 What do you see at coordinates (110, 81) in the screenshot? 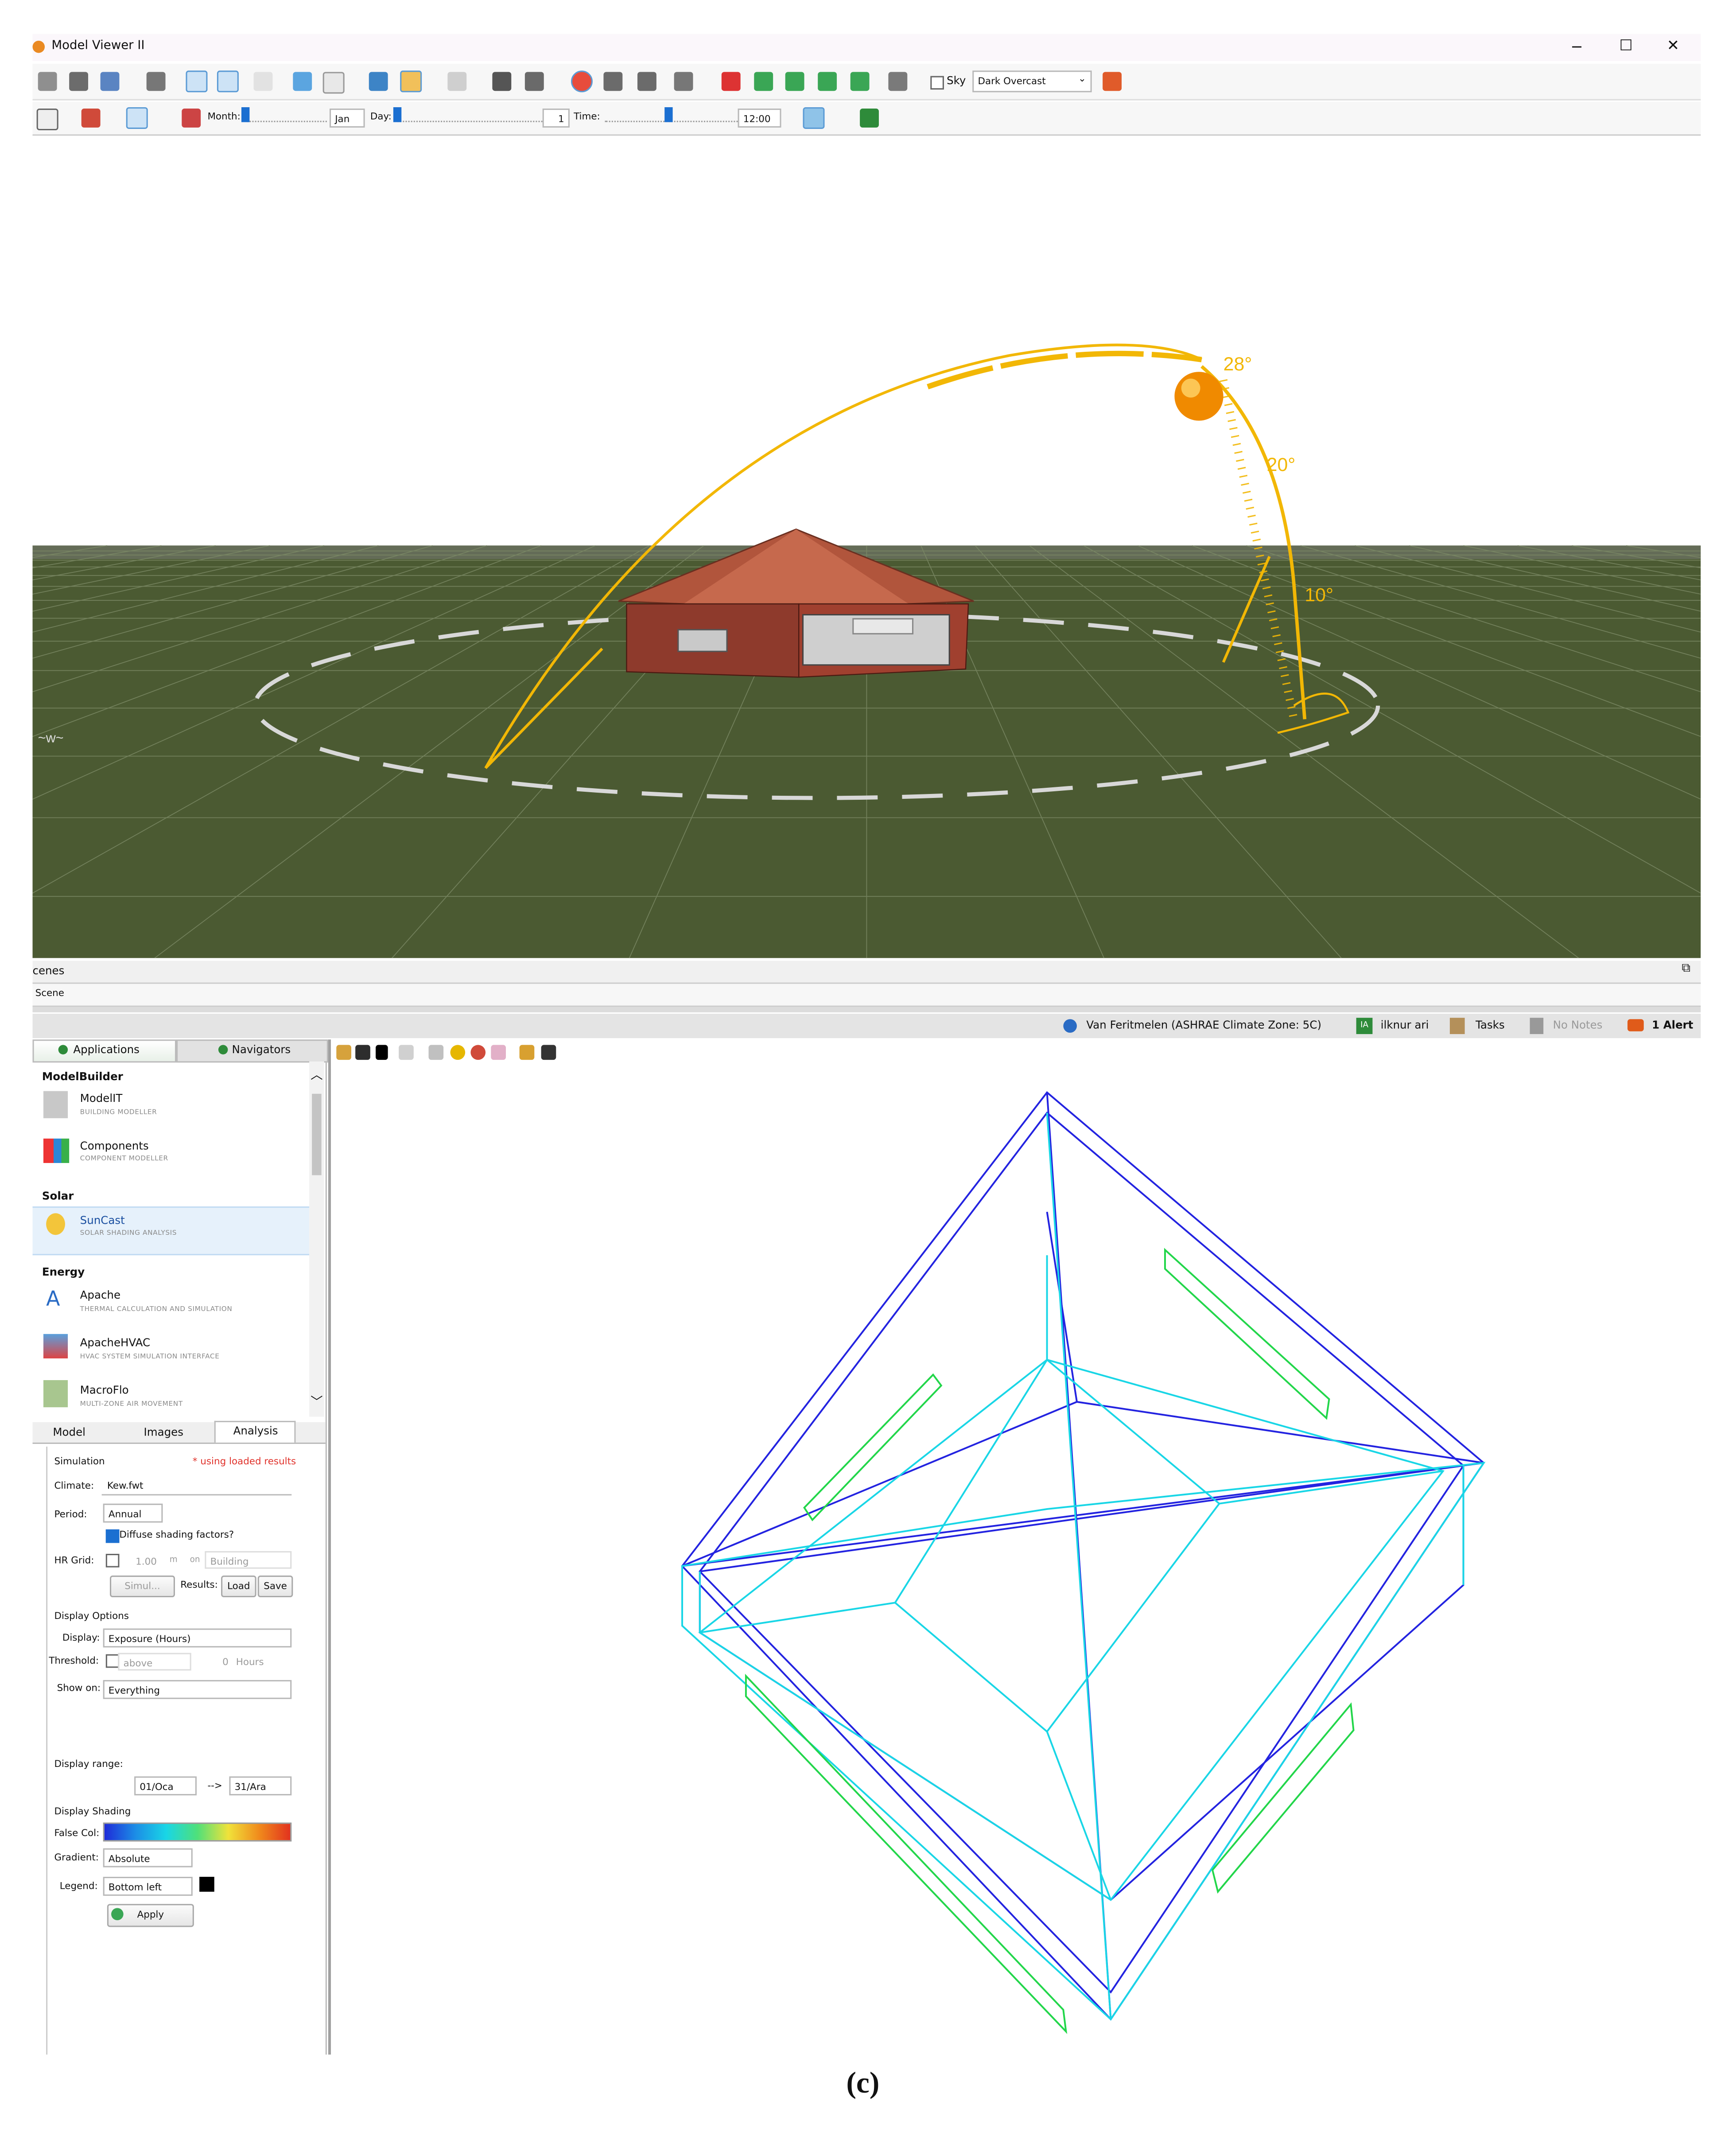
I see `copy-view-icon` at bounding box center [110, 81].